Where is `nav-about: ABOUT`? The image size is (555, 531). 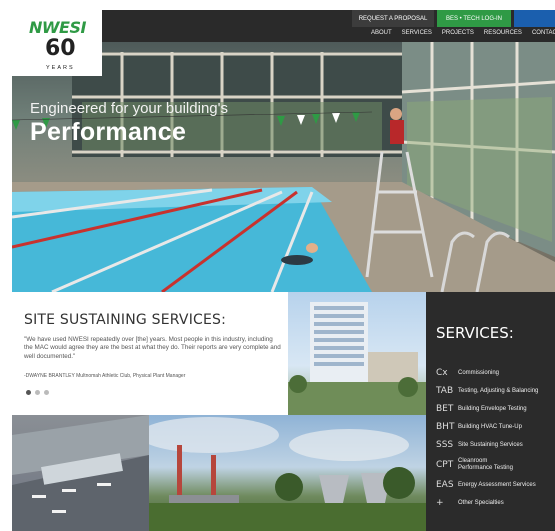
nav-about: ABOUT is located at coordinates (381, 35).